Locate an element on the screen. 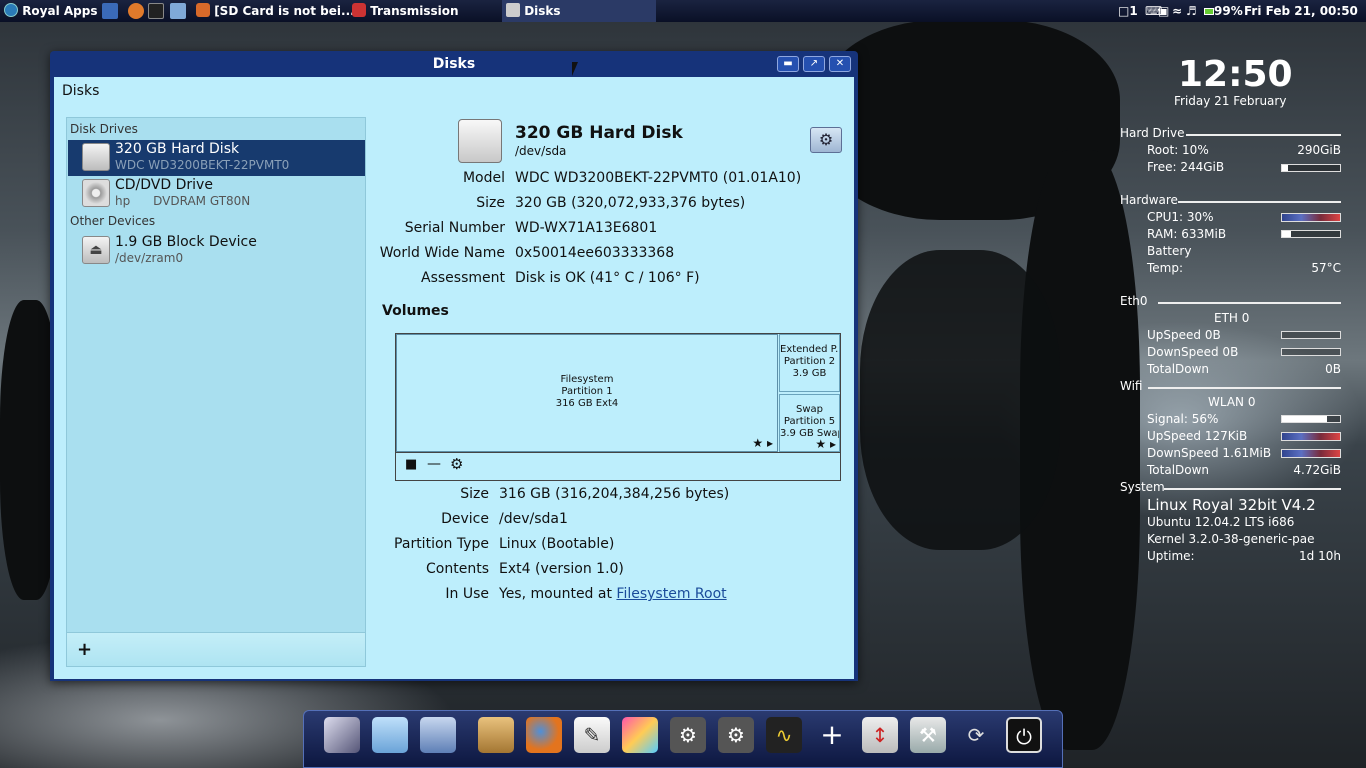  unmount-button: ■ is located at coordinates (411, 464).